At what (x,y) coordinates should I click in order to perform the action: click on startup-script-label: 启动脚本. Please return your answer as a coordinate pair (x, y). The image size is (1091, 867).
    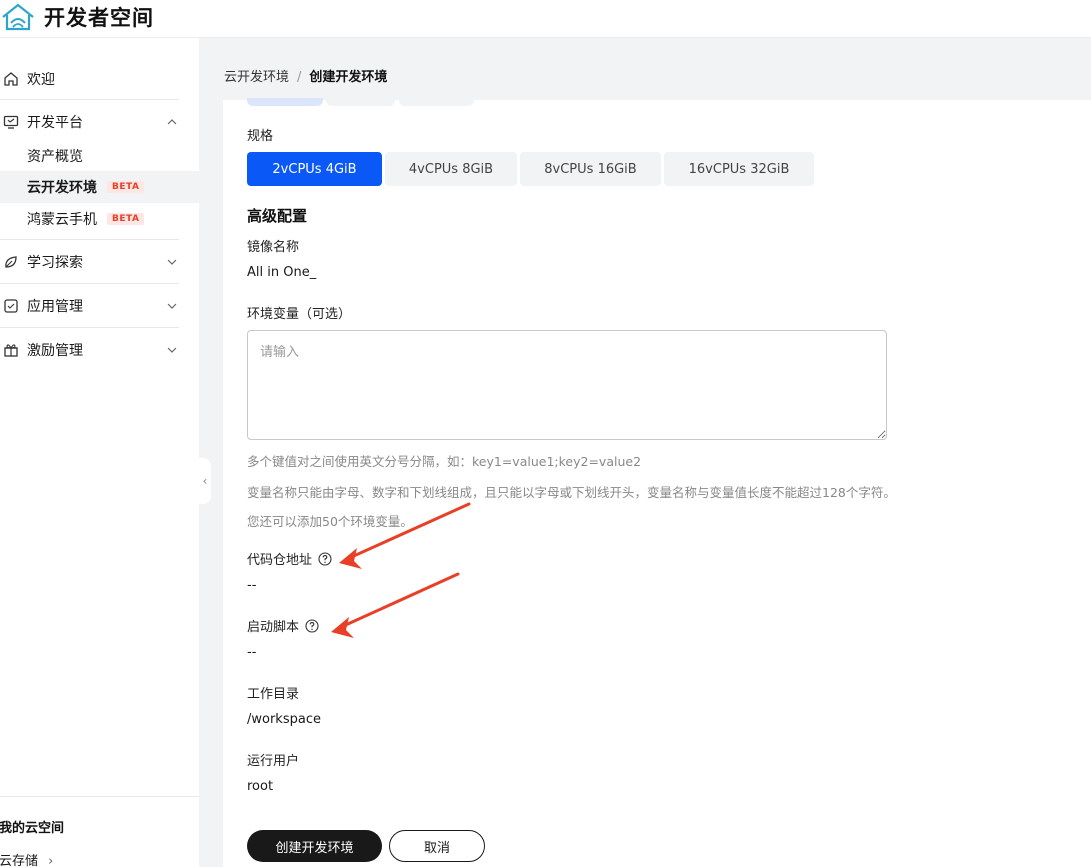
    Looking at the image, I should click on (283, 625).